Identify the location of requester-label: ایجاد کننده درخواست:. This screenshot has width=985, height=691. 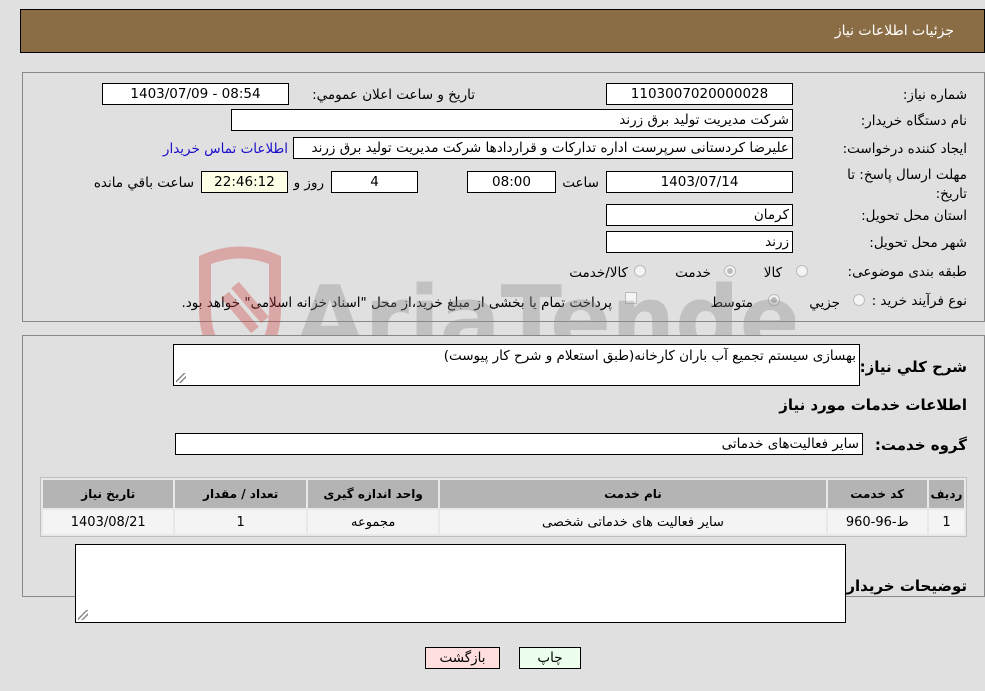
(904, 149).